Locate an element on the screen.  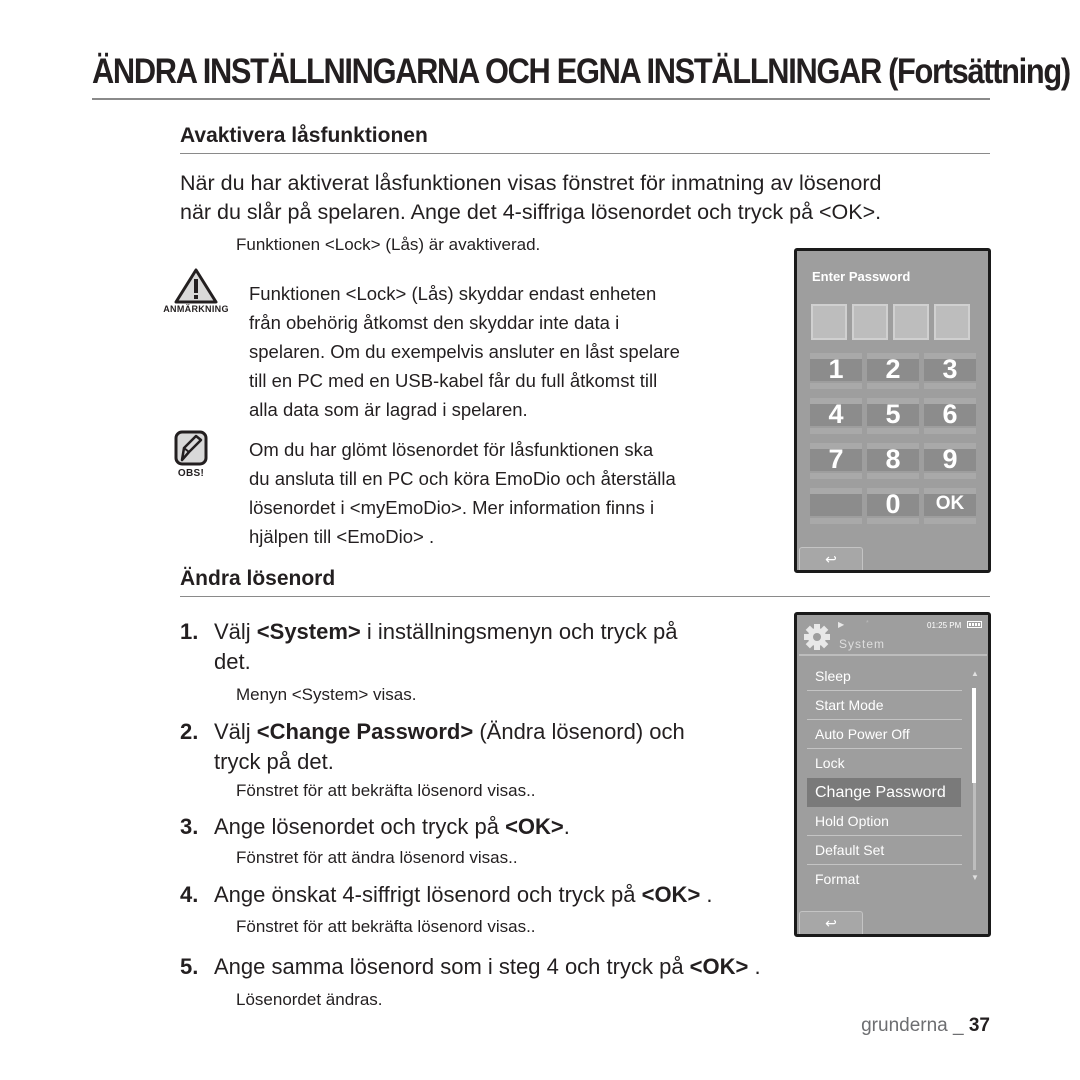
step-5-result: Lösenordet ändras. is located at coordinates (309, 999).